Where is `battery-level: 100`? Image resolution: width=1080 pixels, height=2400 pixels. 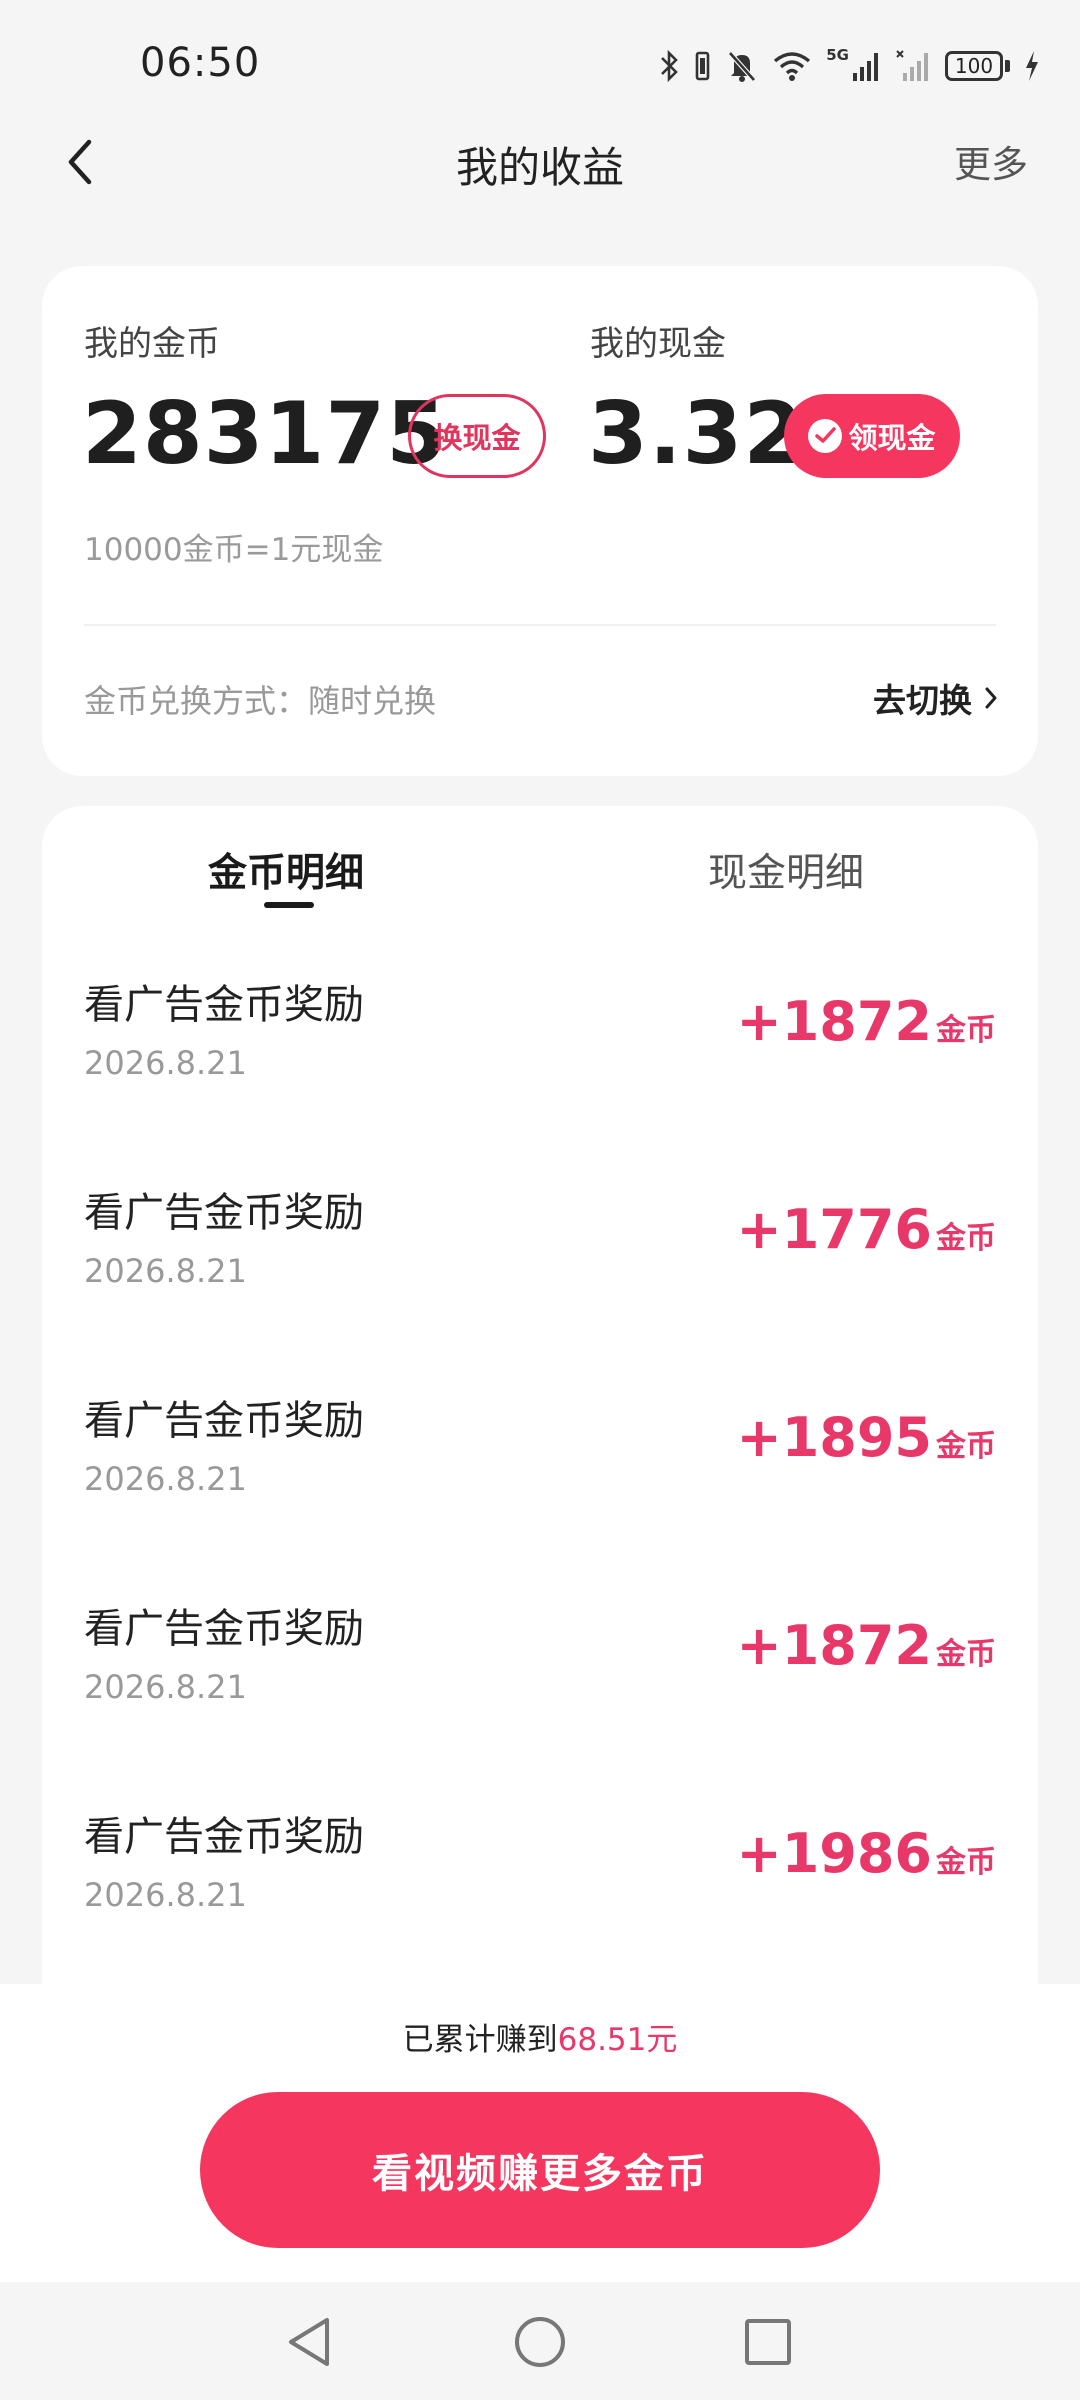 battery-level: 100 is located at coordinates (974, 66).